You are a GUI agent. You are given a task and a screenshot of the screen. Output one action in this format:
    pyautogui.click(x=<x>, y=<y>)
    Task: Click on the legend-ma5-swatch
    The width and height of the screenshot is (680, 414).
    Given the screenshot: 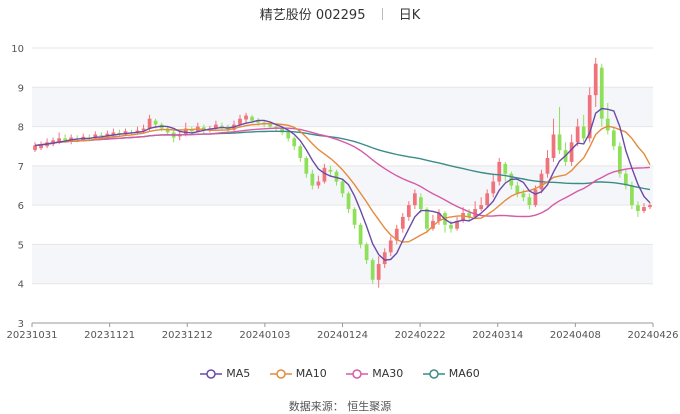 What is the action you would take?
    pyautogui.click(x=211, y=373)
    